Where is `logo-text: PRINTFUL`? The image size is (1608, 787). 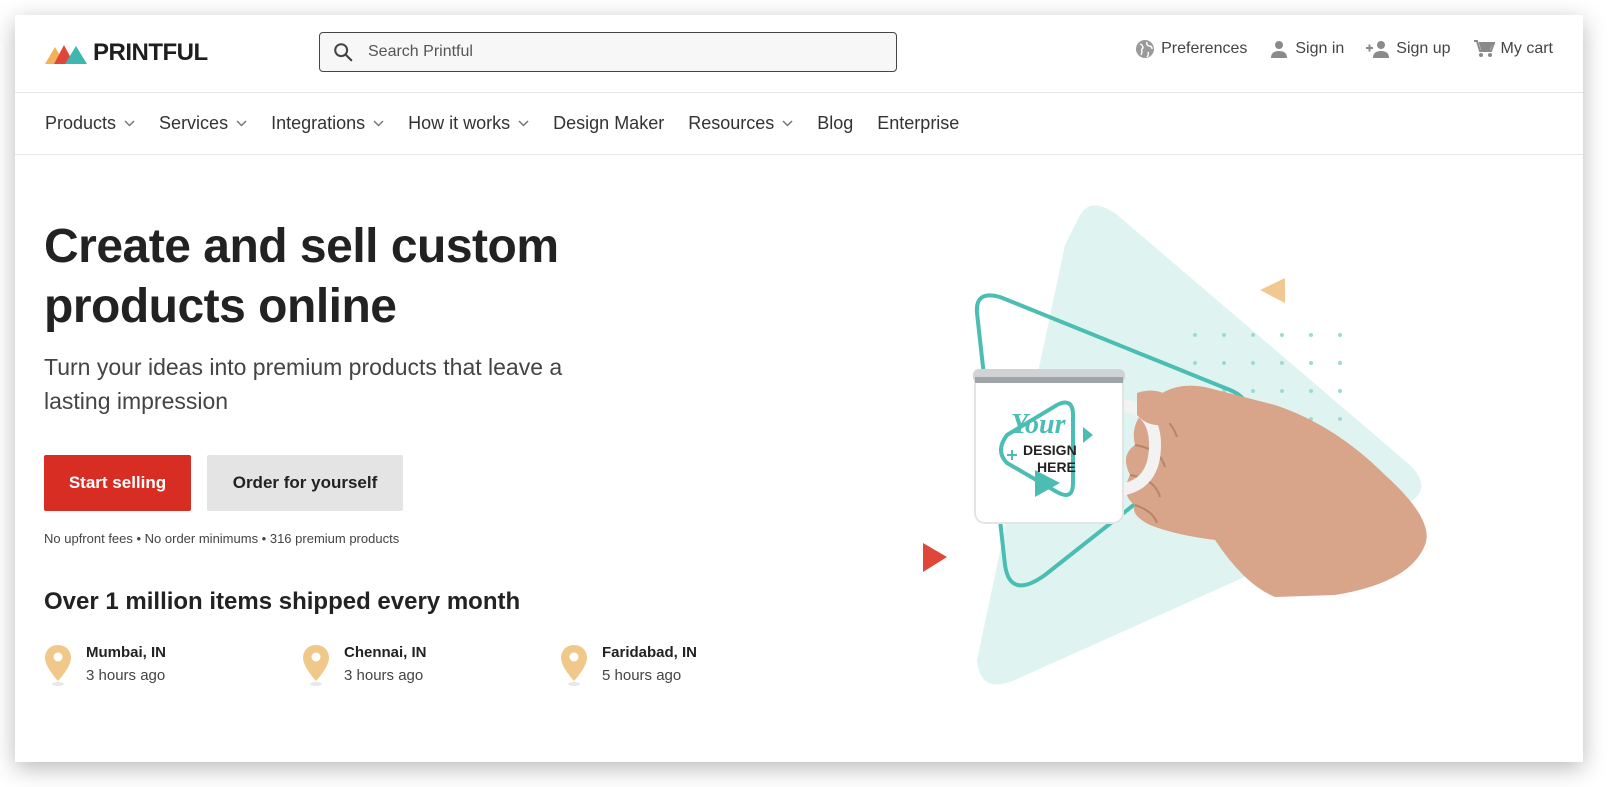 logo-text: PRINTFUL is located at coordinates (150, 52).